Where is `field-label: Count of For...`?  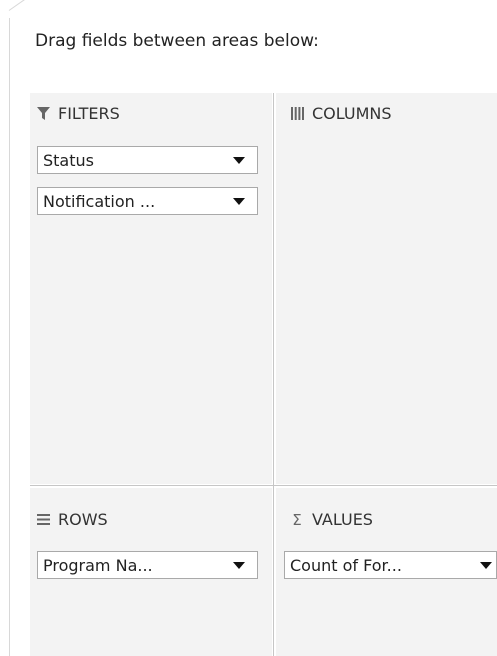 field-label: Count of For... is located at coordinates (346, 565).